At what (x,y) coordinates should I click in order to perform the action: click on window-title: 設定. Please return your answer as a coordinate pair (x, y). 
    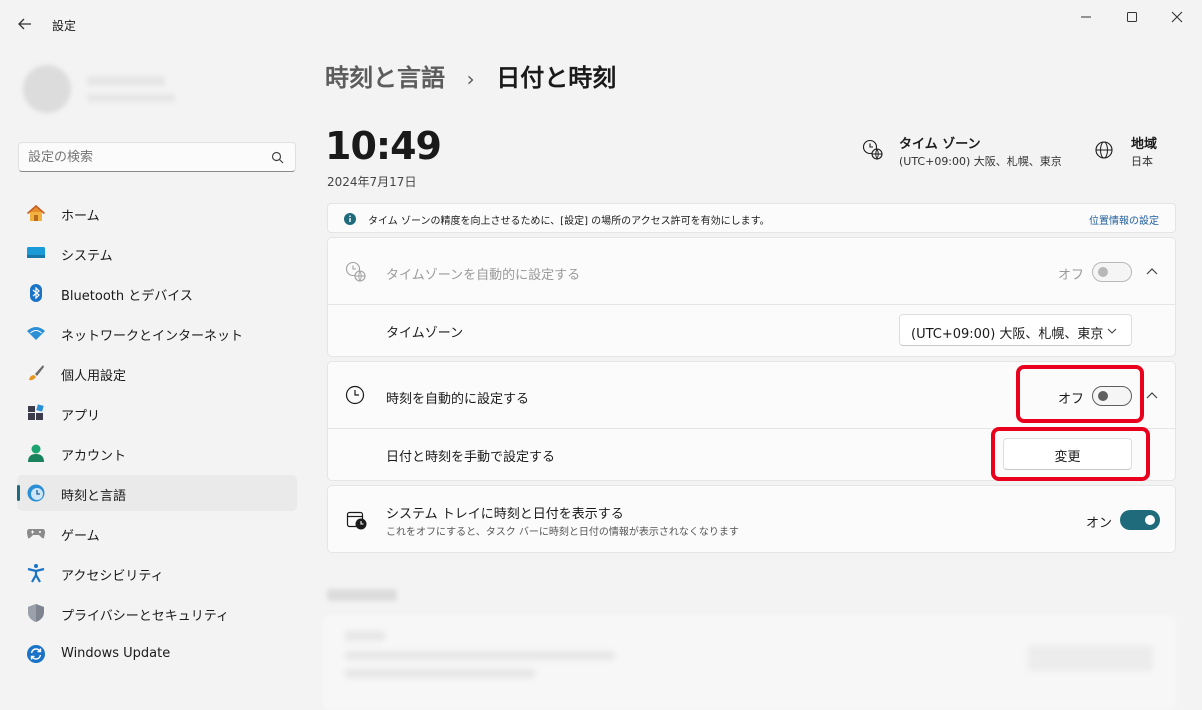
    Looking at the image, I should click on (64, 26).